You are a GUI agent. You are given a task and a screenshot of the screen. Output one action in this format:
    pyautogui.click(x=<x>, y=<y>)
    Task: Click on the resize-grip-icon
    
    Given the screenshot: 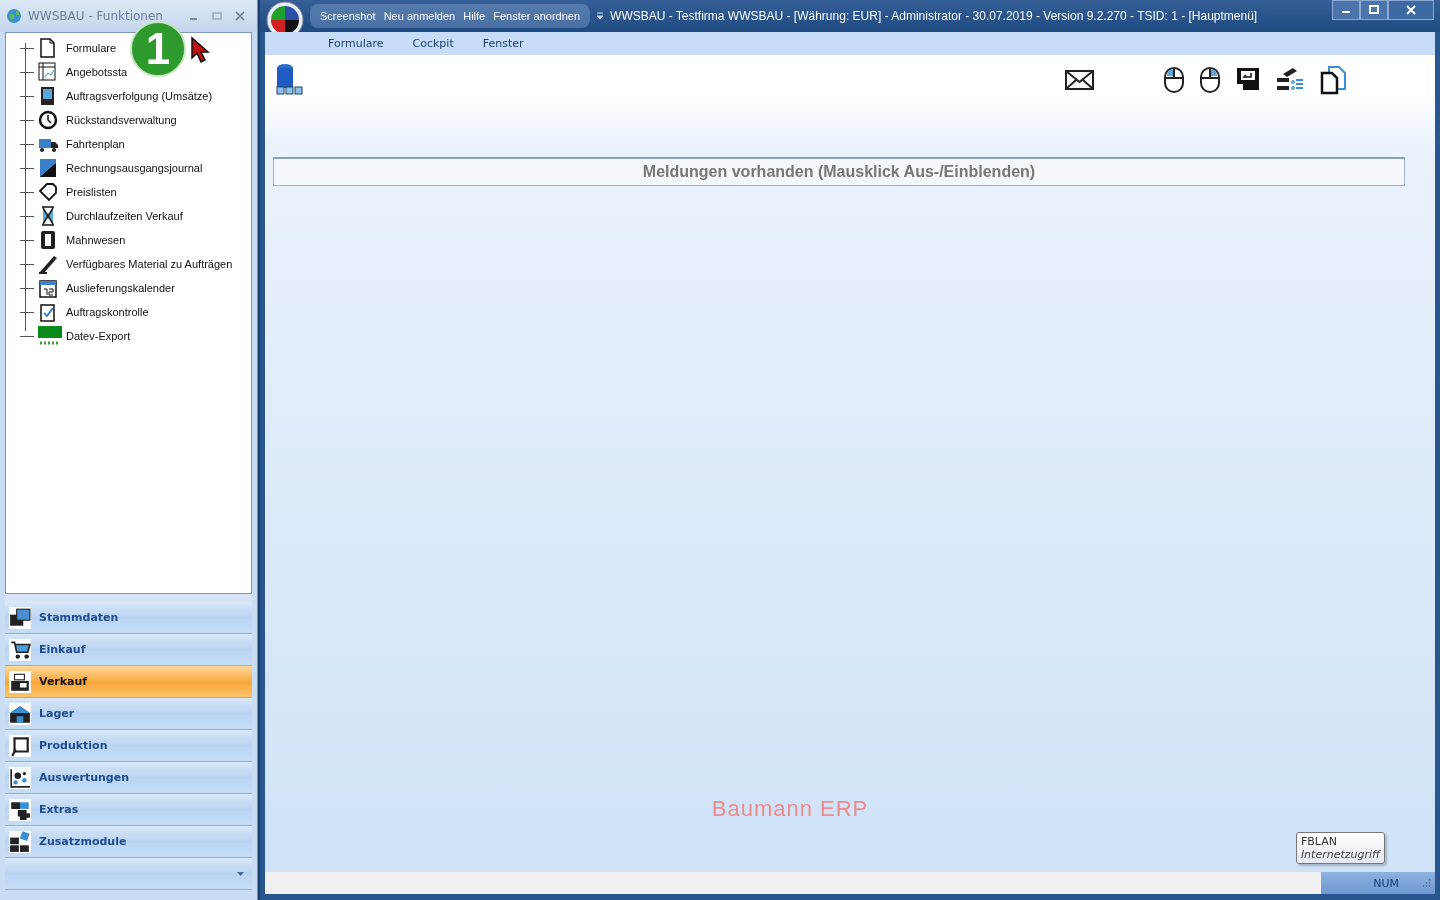 What is the action you would take?
    pyautogui.click(x=1426, y=883)
    